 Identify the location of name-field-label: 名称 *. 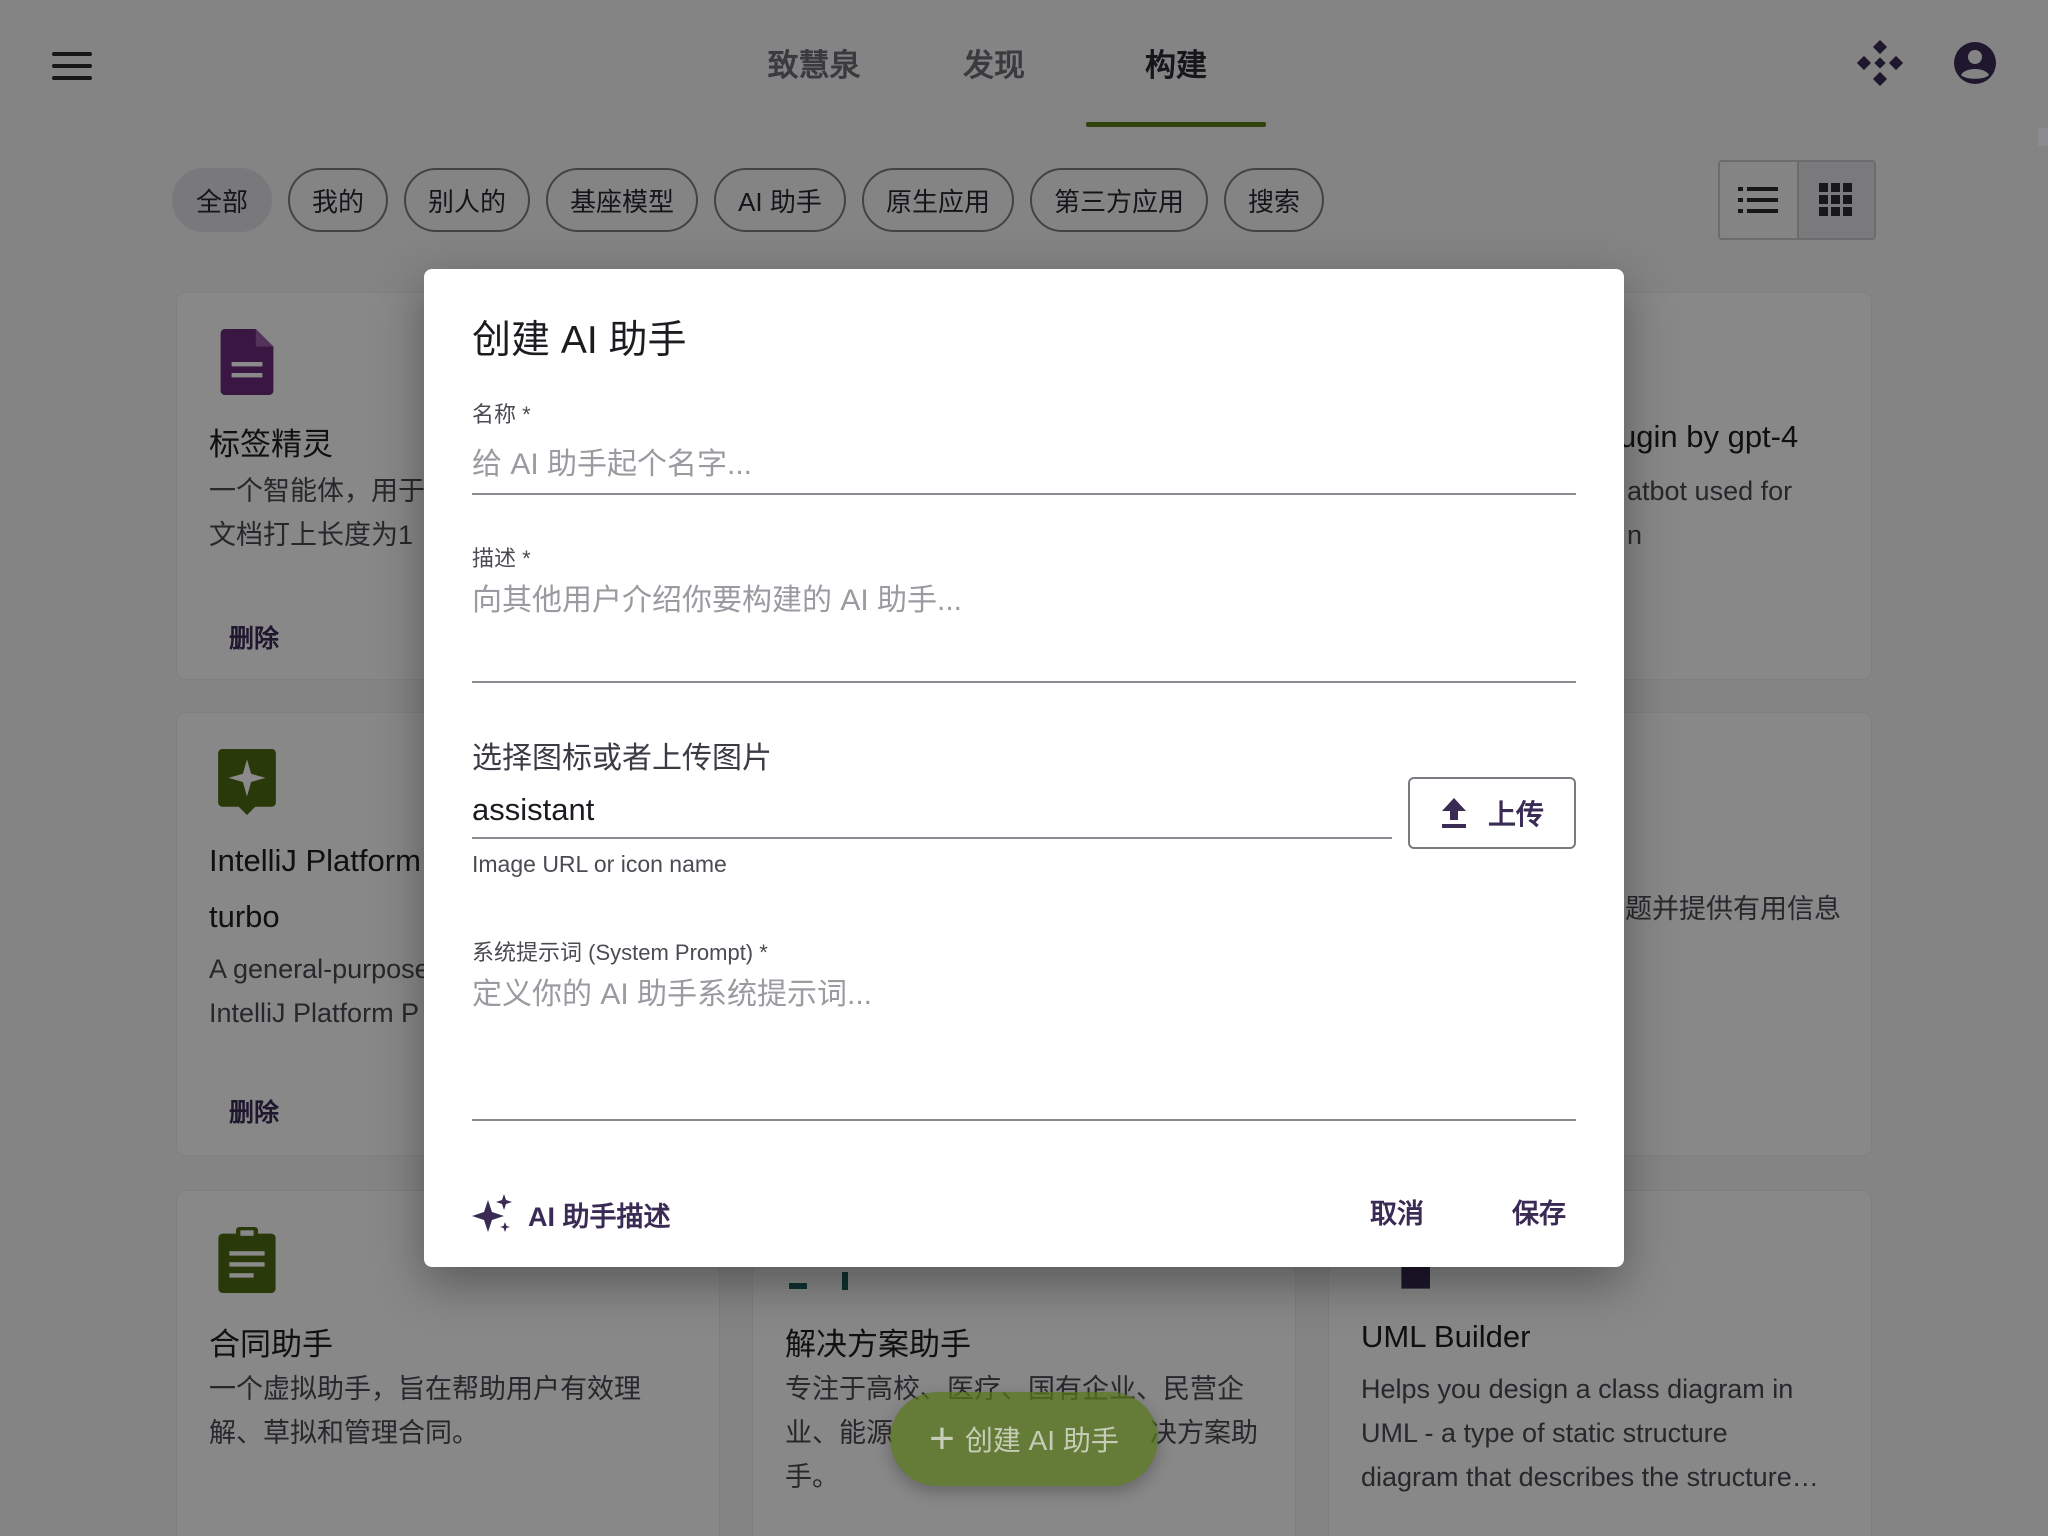
(501, 414).